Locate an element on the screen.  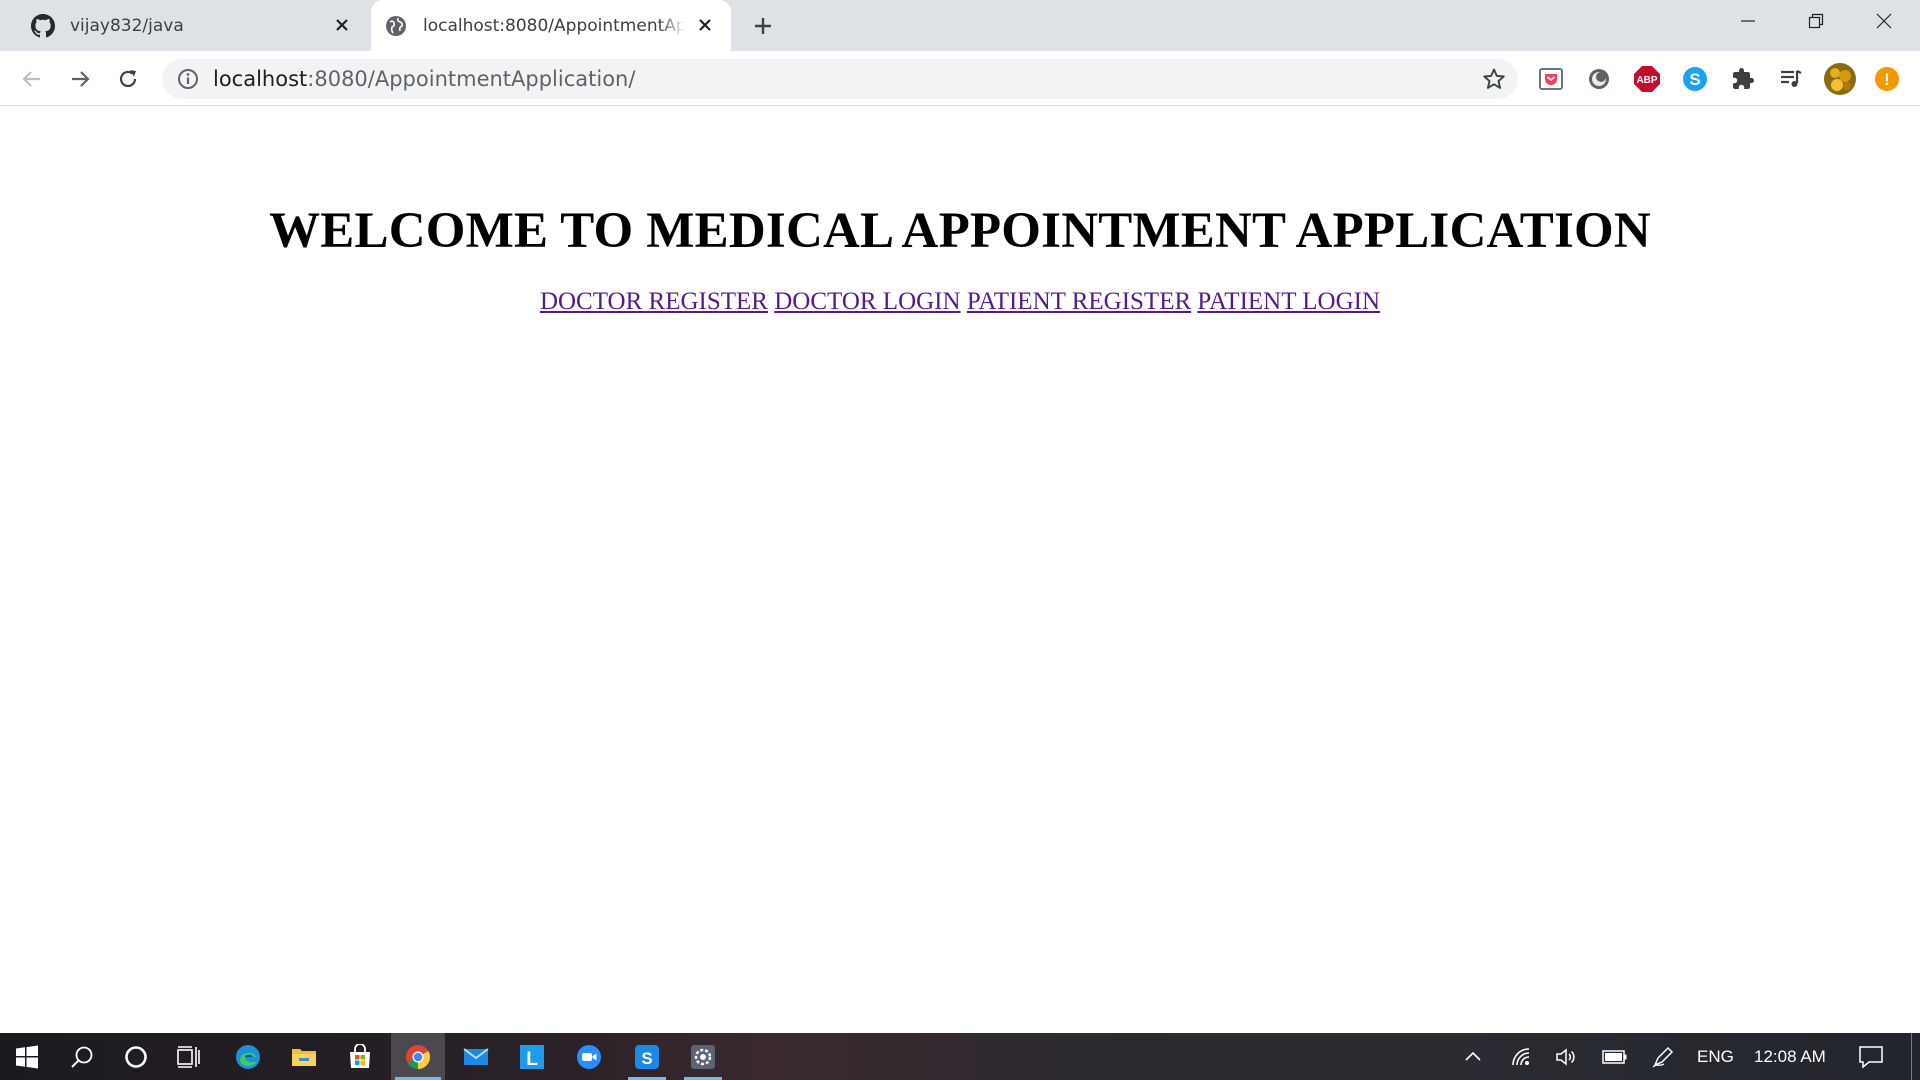
start-icon is located at coordinates (27, 1056).